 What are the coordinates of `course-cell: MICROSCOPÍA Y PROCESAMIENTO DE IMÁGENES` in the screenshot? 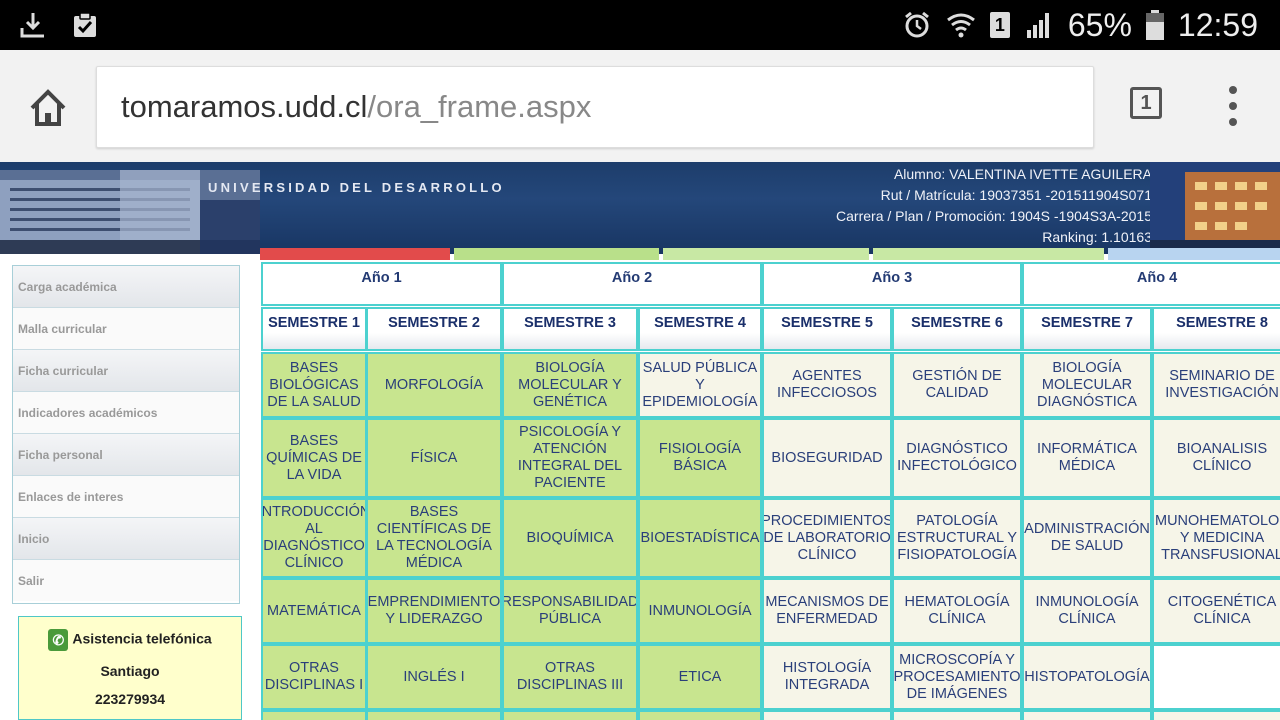 It's located at (957, 677).